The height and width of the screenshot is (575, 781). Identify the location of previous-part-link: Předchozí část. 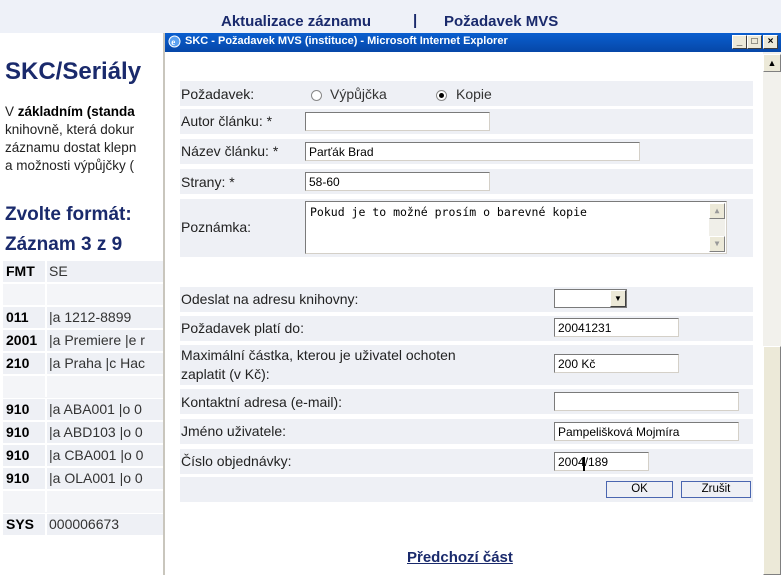
(460, 557).